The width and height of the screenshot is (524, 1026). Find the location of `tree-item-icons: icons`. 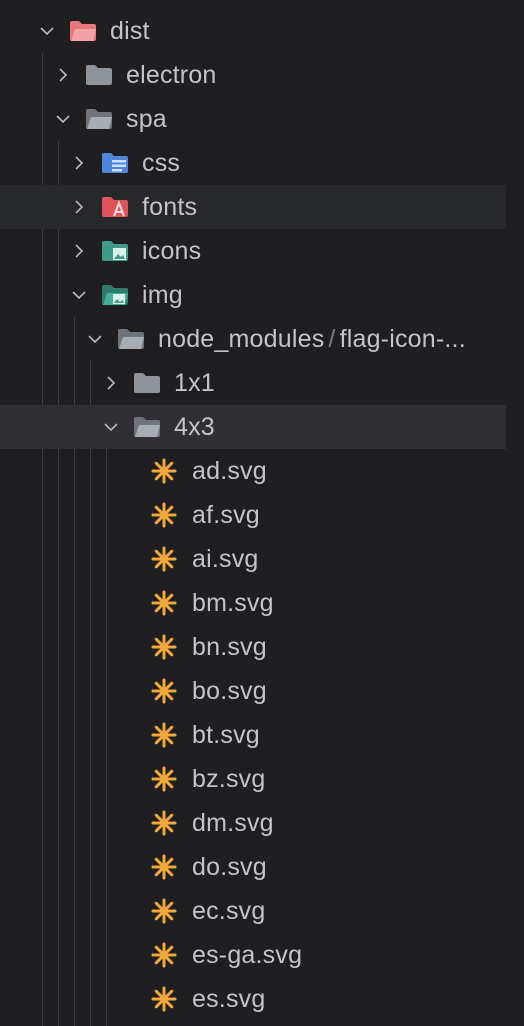

tree-item-icons: icons is located at coordinates (253, 251).